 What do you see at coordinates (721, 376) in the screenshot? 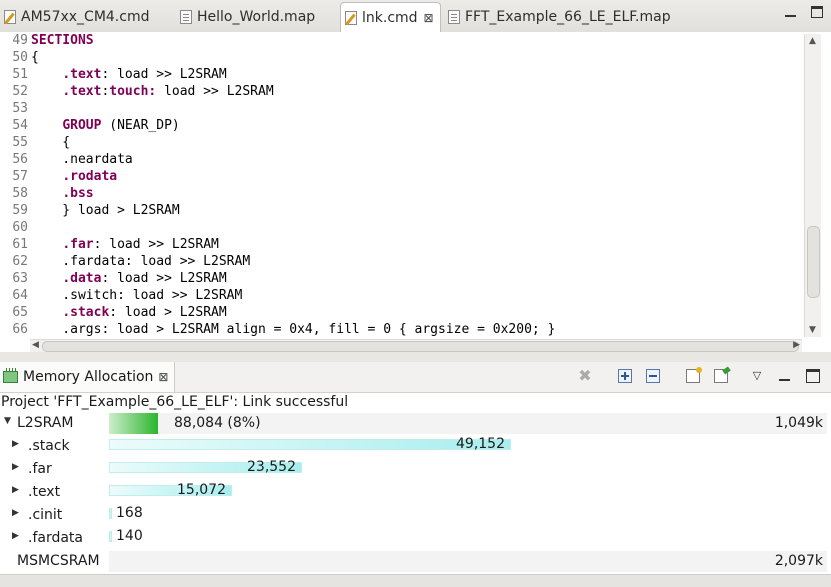
I see `import-icon` at bounding box center [721, 376].